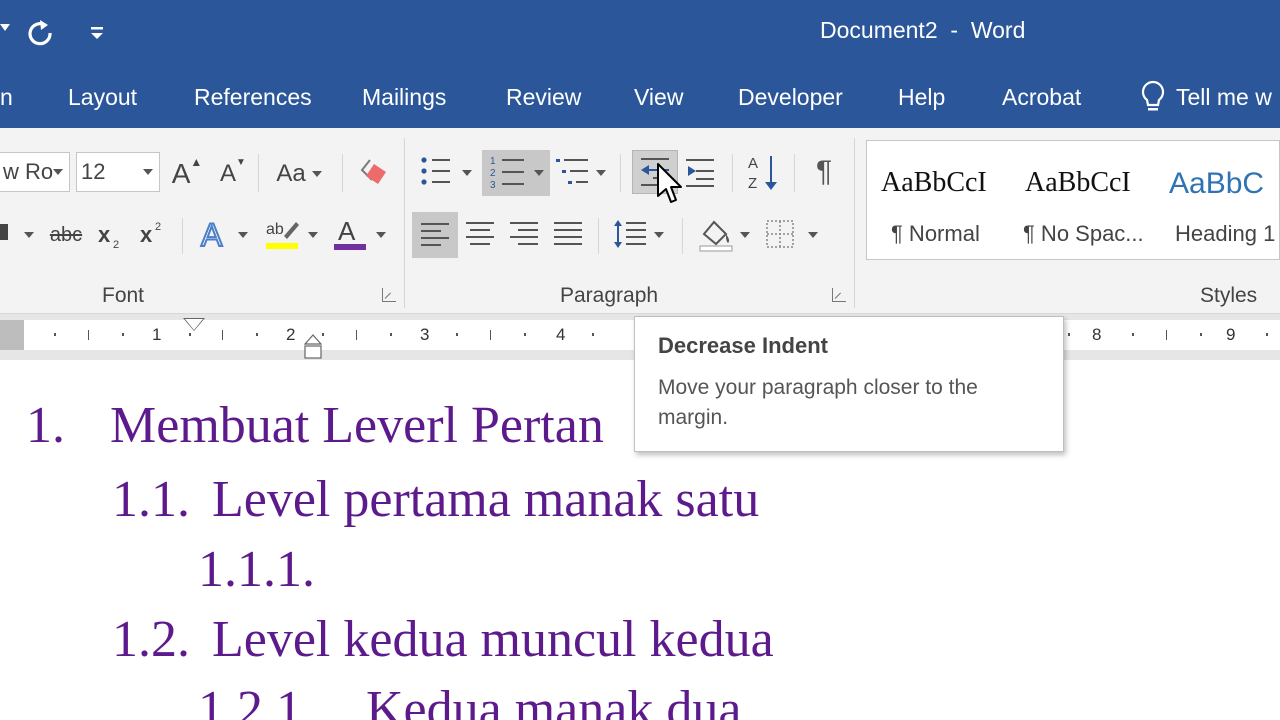 The image size is (1280, 720). Describe the element at coordinates (157, 334) in the screenshot. I see `ruler-number: 1` at that location.